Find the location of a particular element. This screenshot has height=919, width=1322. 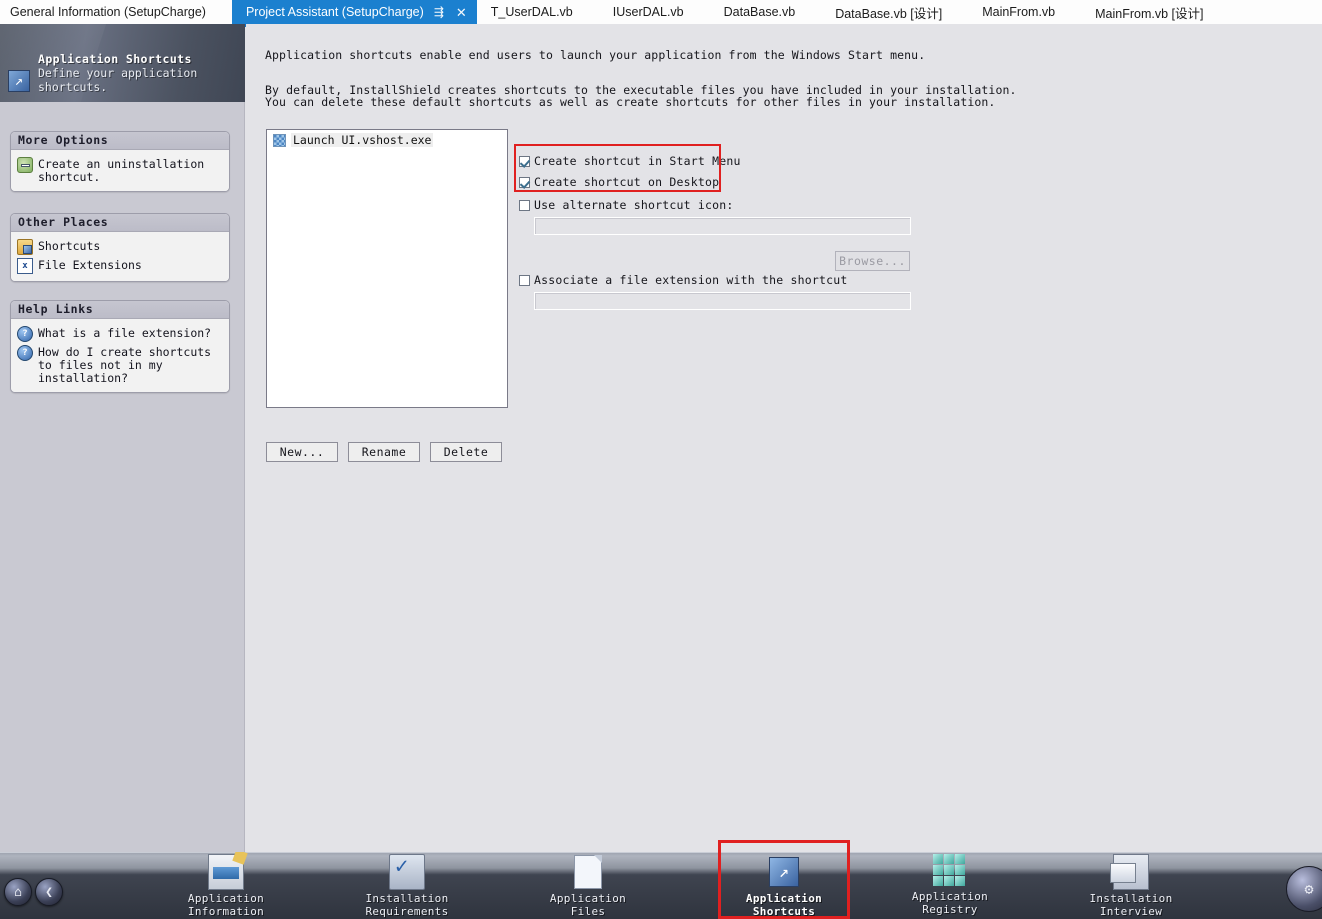

tab-label: Project Assistant (SetupCharge) is located at coordinates (334, 12).